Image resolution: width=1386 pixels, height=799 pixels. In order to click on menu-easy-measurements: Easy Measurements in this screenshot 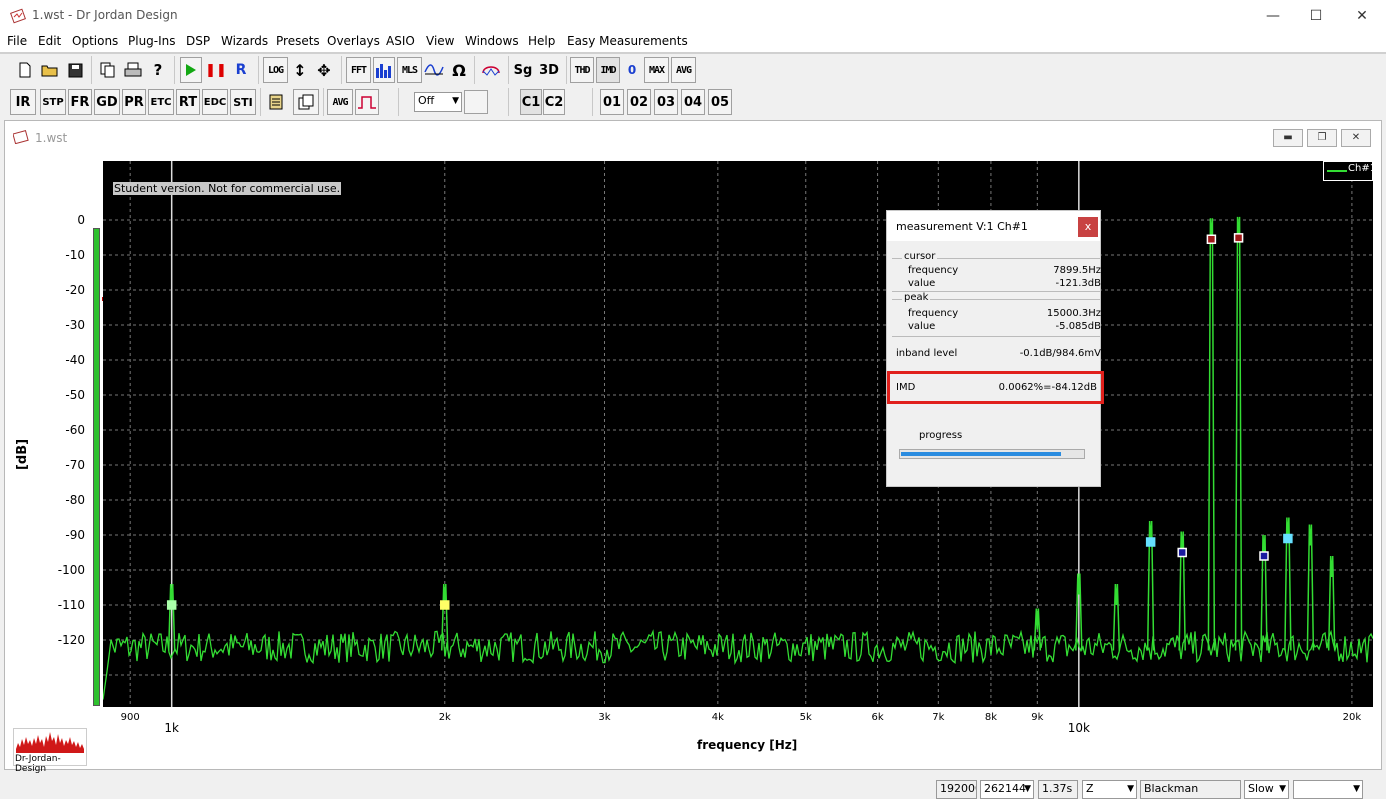, I will do `click(627, 41)`.